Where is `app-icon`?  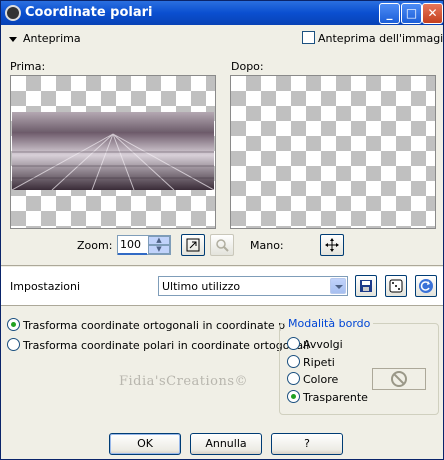 app-icon is located at coordinates (13, 13).